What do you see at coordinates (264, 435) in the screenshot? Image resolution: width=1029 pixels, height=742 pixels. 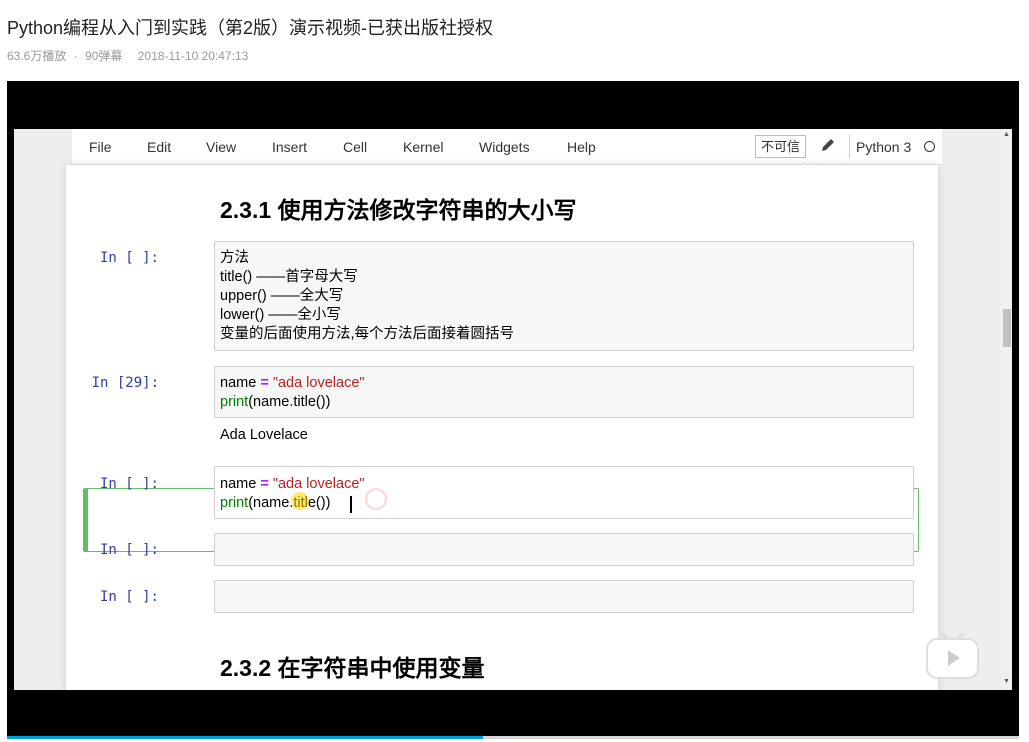 I see `cell-output: Ada Lovelace` at bounding box center [264, 435].